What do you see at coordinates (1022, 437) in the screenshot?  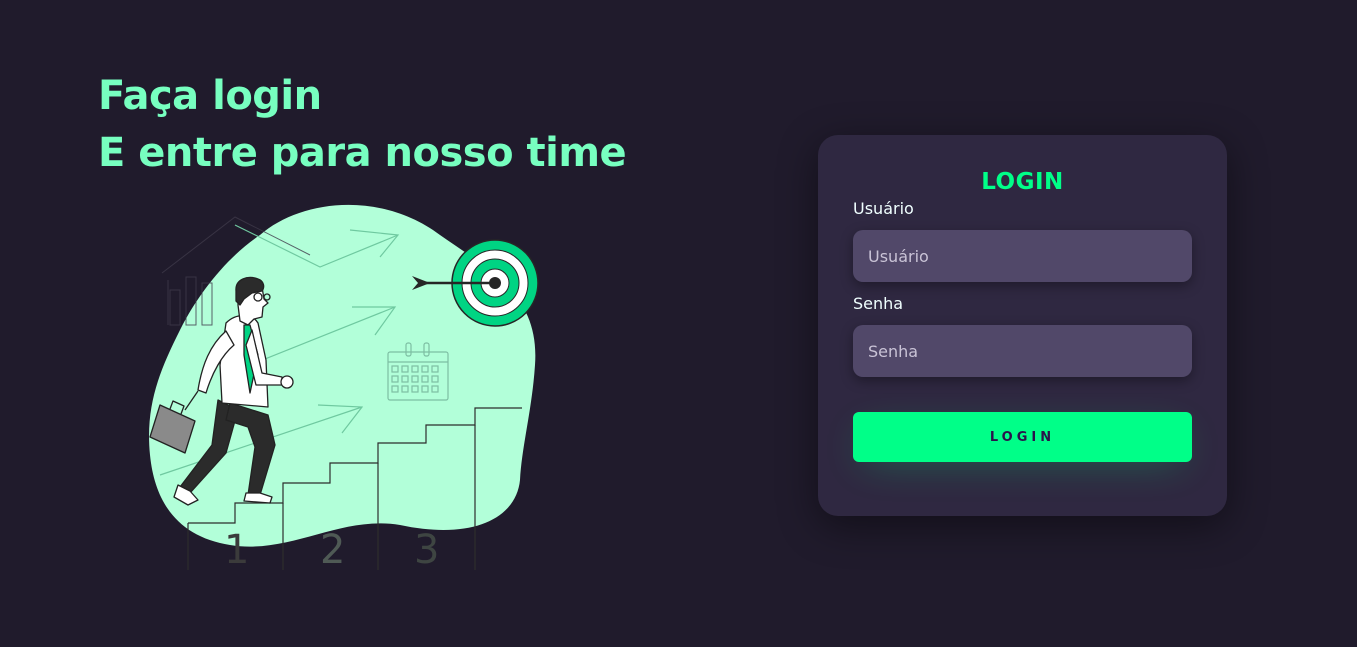 I see `login-button: LOGIN` at bounding box center [1022, 437].